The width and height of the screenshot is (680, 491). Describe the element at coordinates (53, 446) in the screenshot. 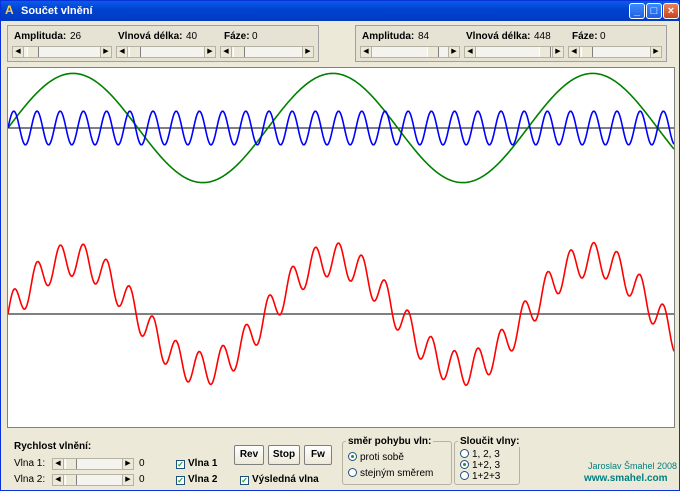

I see `speed-title: Rychlost vlnění:` at that location.